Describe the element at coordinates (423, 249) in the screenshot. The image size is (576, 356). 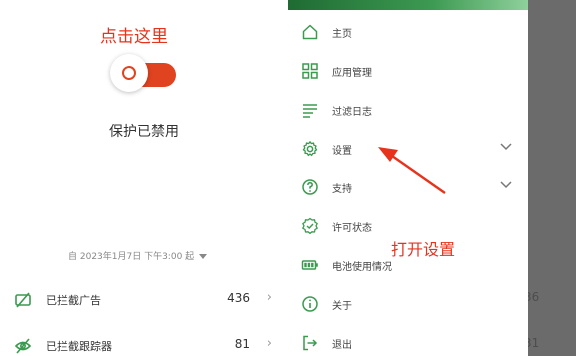
I see `annotation-open-settings: 打开设置` at that location.